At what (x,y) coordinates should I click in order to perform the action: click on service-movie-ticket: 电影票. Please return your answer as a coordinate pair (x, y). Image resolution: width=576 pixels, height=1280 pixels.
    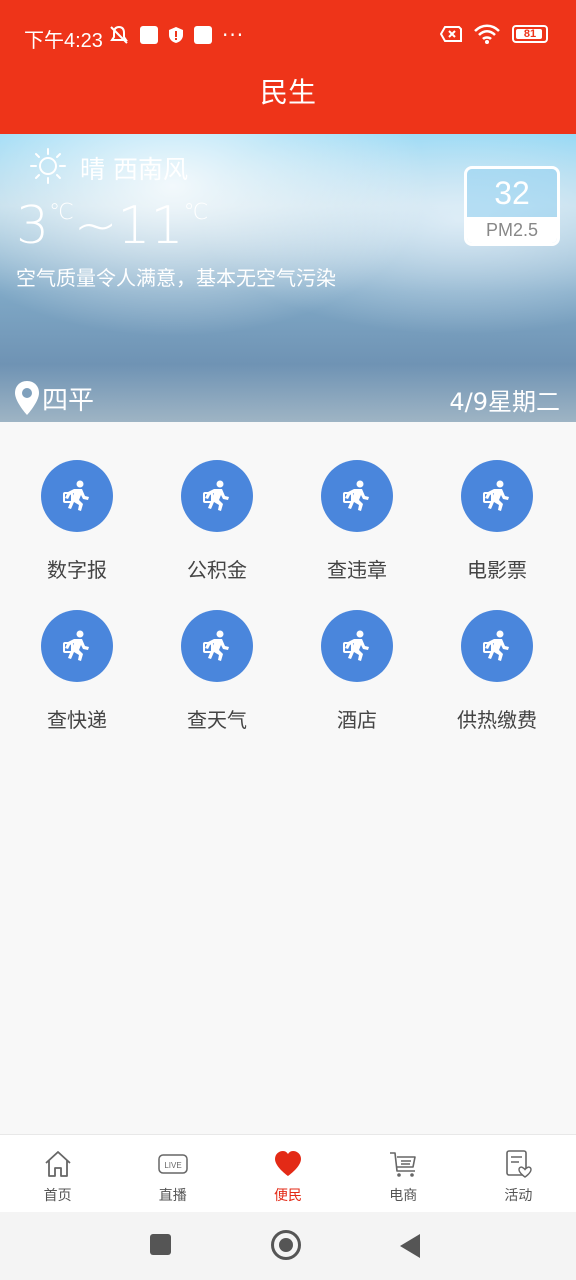
    Looking at the image, I should click on (497, 521).